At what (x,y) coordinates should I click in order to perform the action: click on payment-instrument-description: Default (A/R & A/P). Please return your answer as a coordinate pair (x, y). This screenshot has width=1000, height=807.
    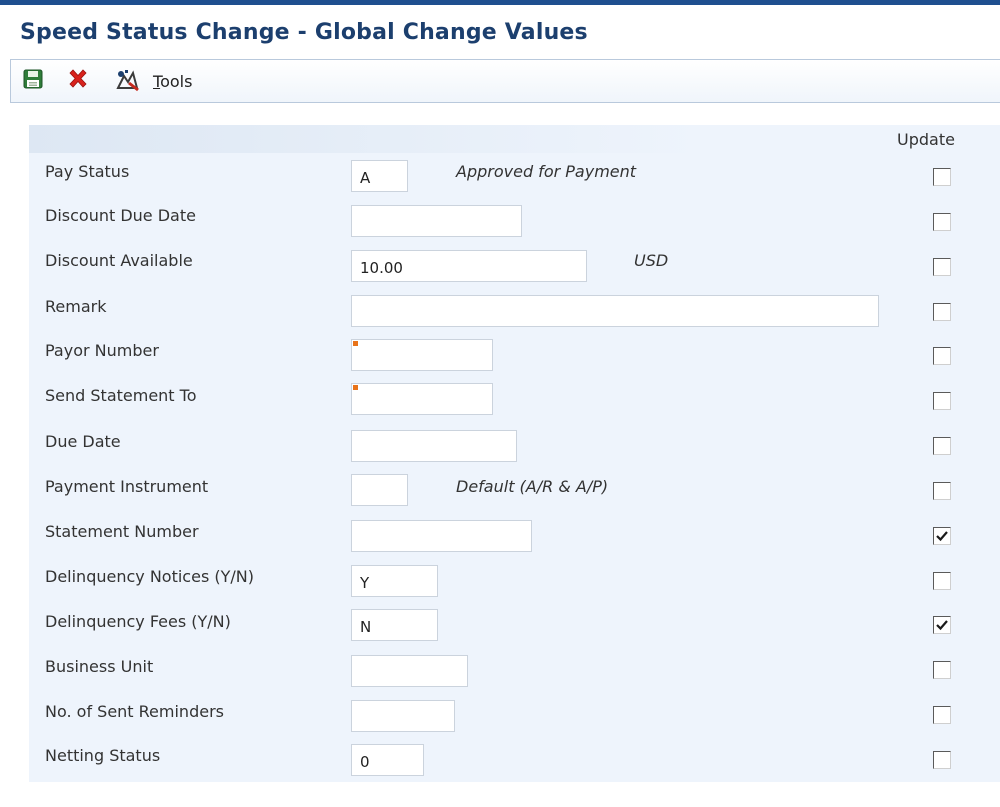
    Looking at the image, I should click on (532, 486).